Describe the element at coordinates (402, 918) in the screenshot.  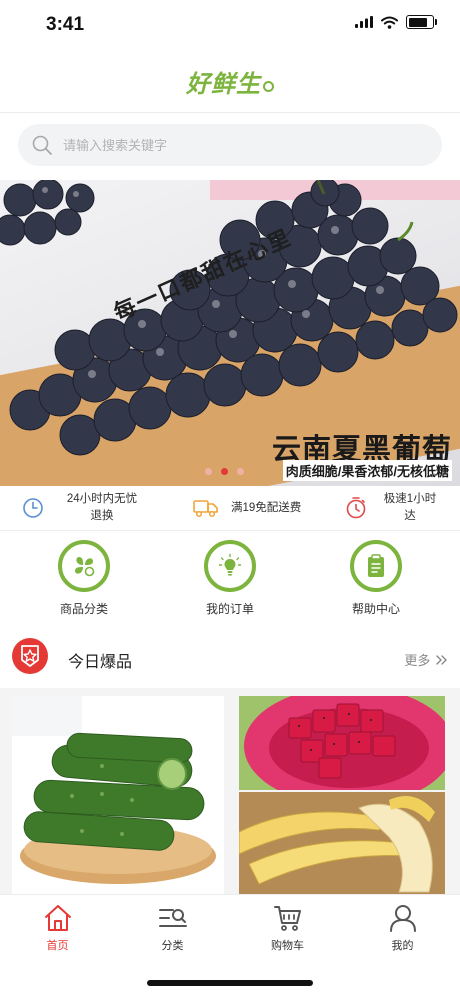
I see `user-icon` at that location.